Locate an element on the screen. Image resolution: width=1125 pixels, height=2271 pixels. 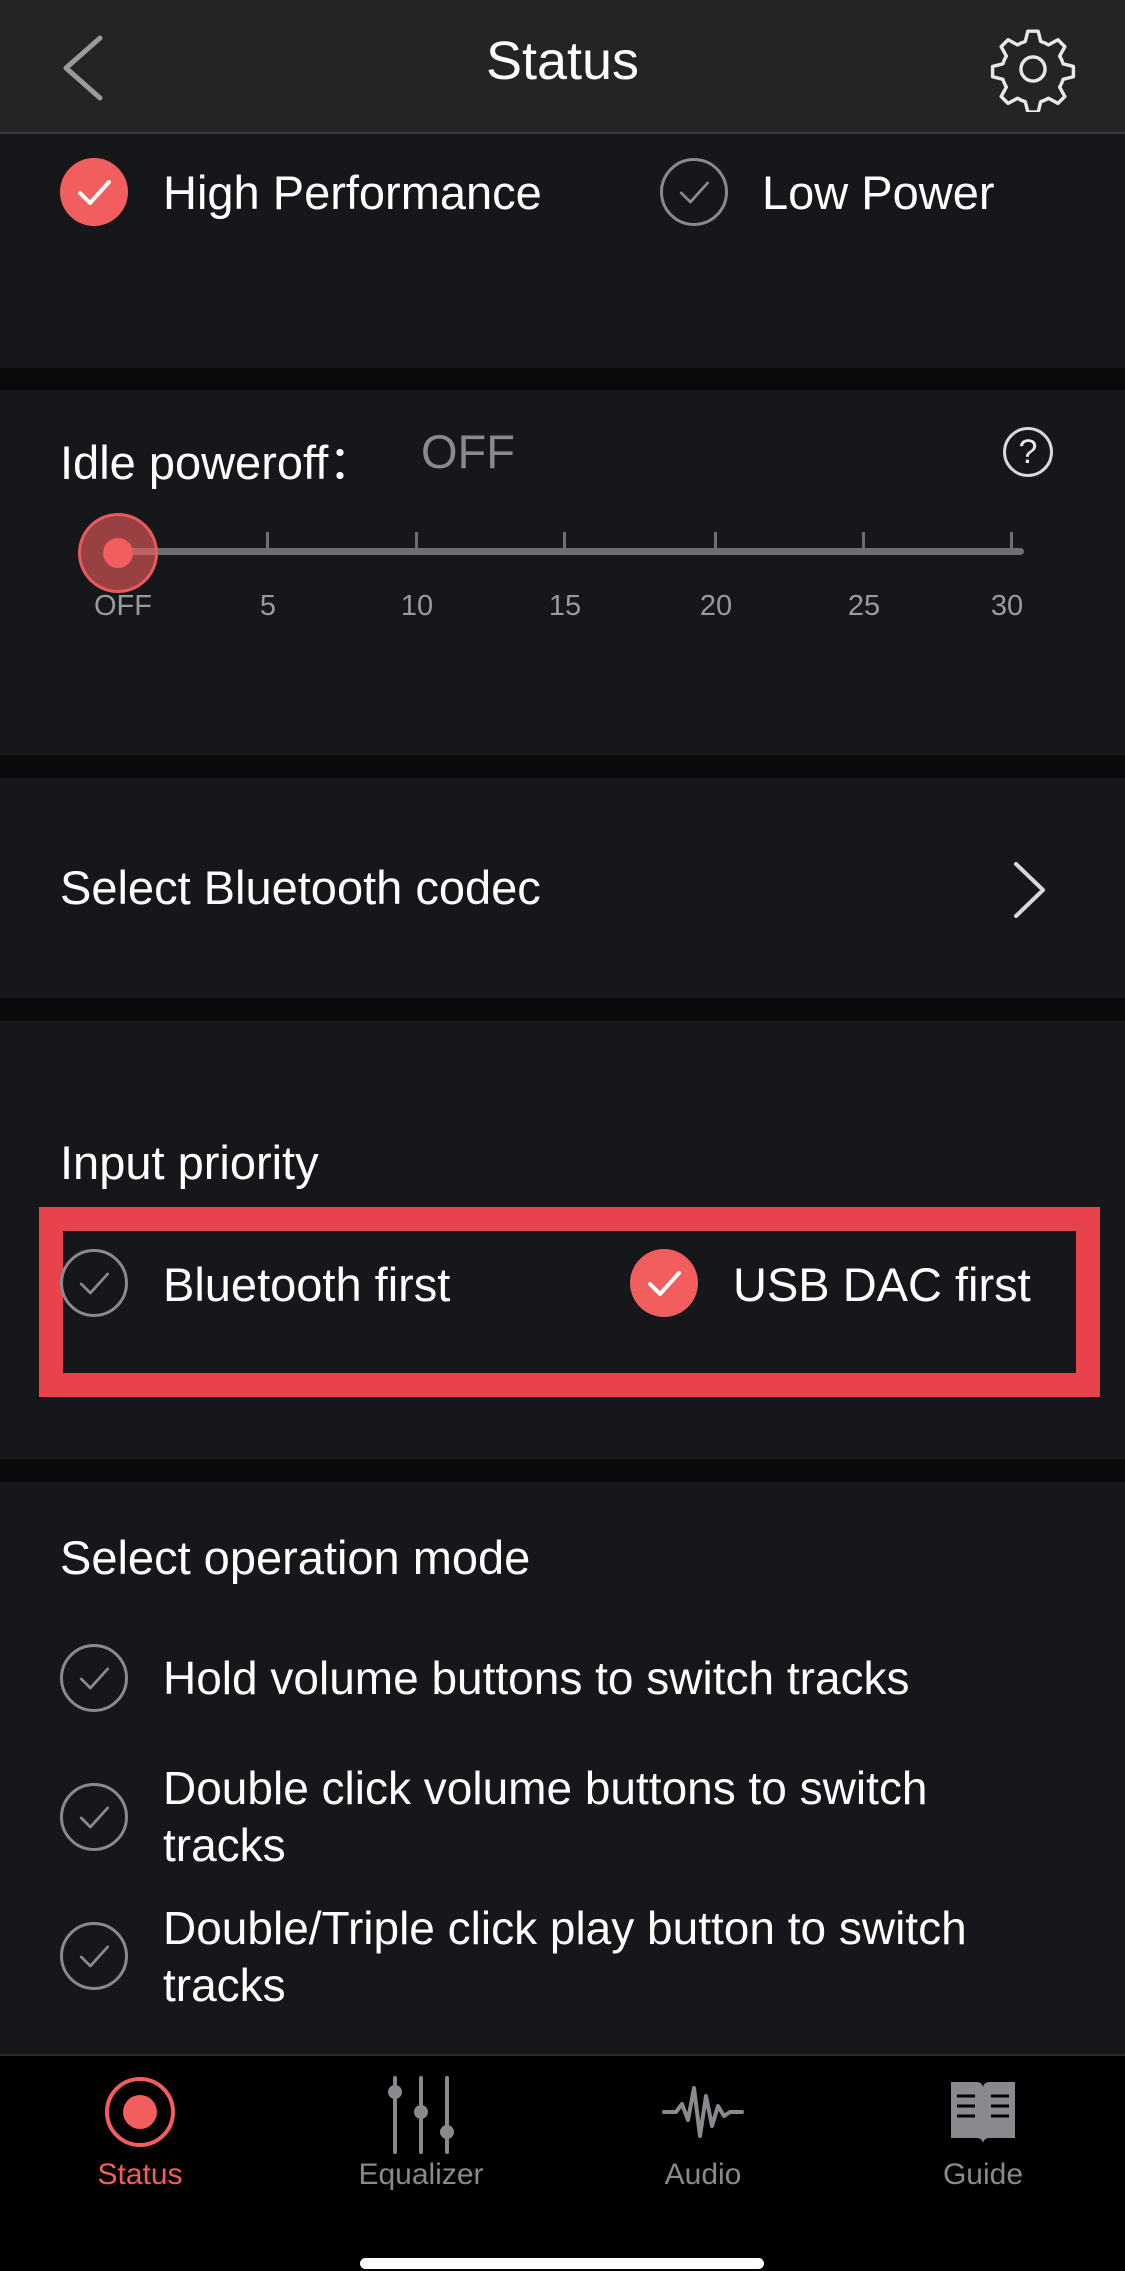
low-power-radio is located at coordinates (694, 192).